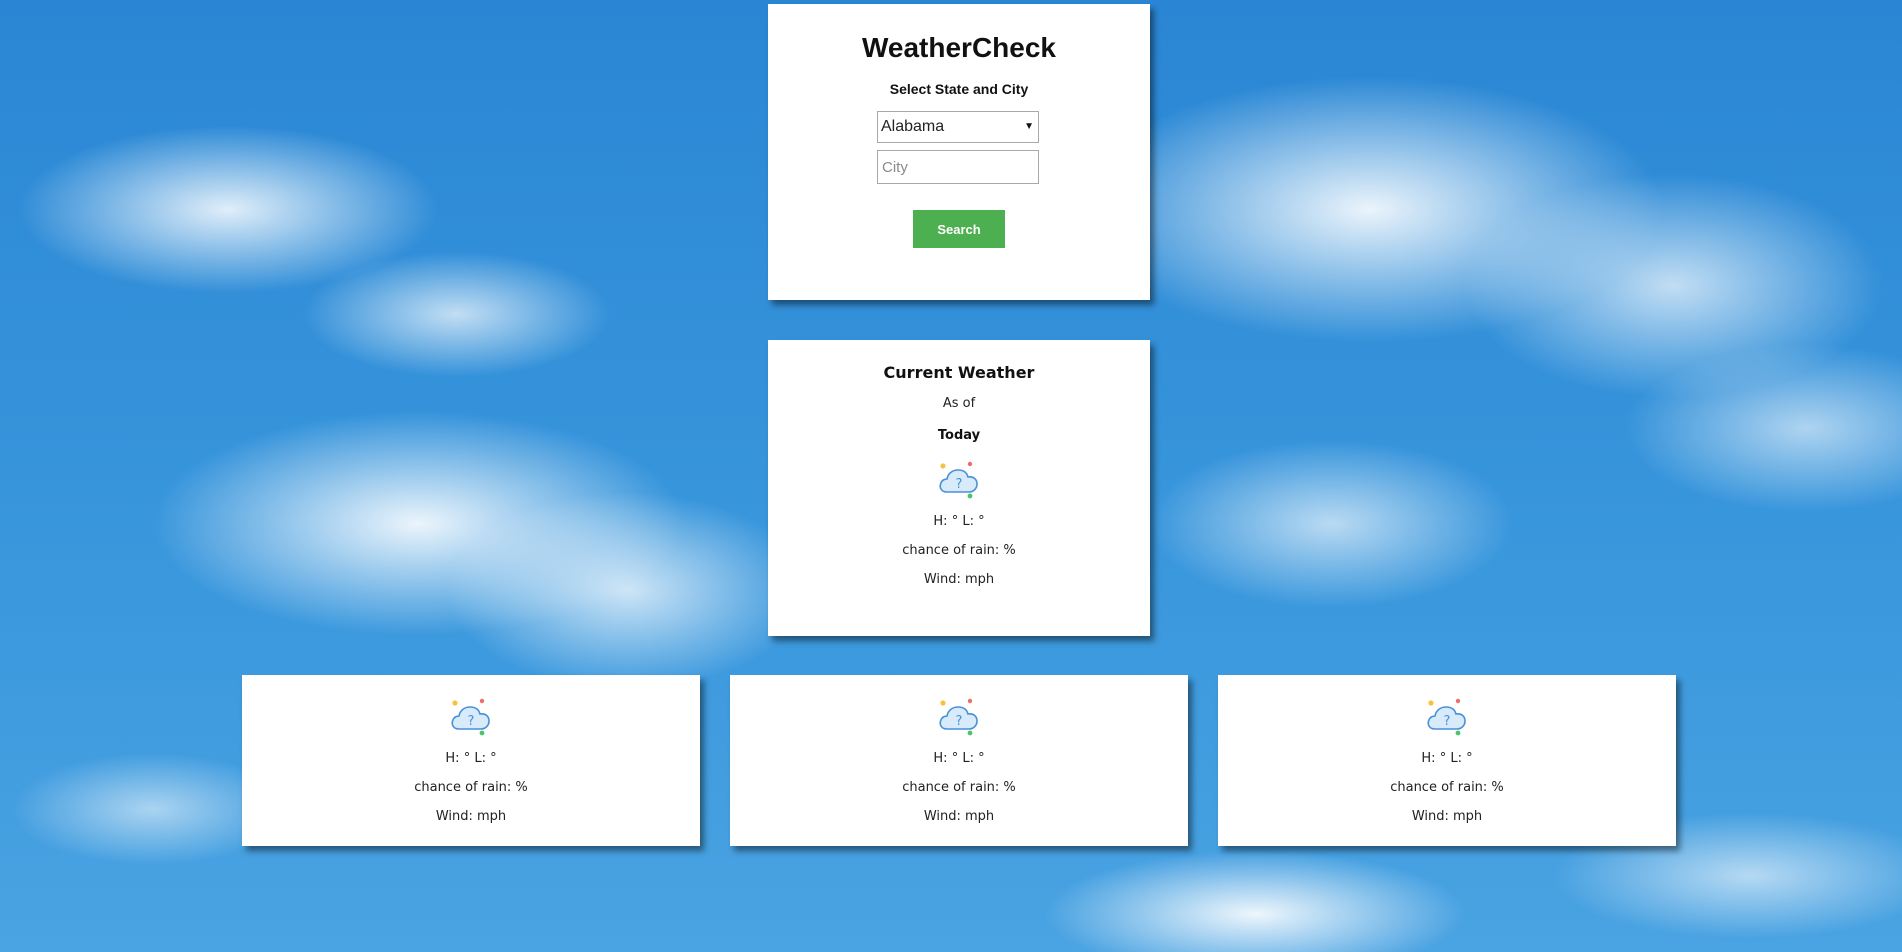 The image size is (1902, 952). What do you see at coordinates (959, 89) in the screenshot?
I see `select-state-city-label: Select State and City` at bounding box center [959, 89].